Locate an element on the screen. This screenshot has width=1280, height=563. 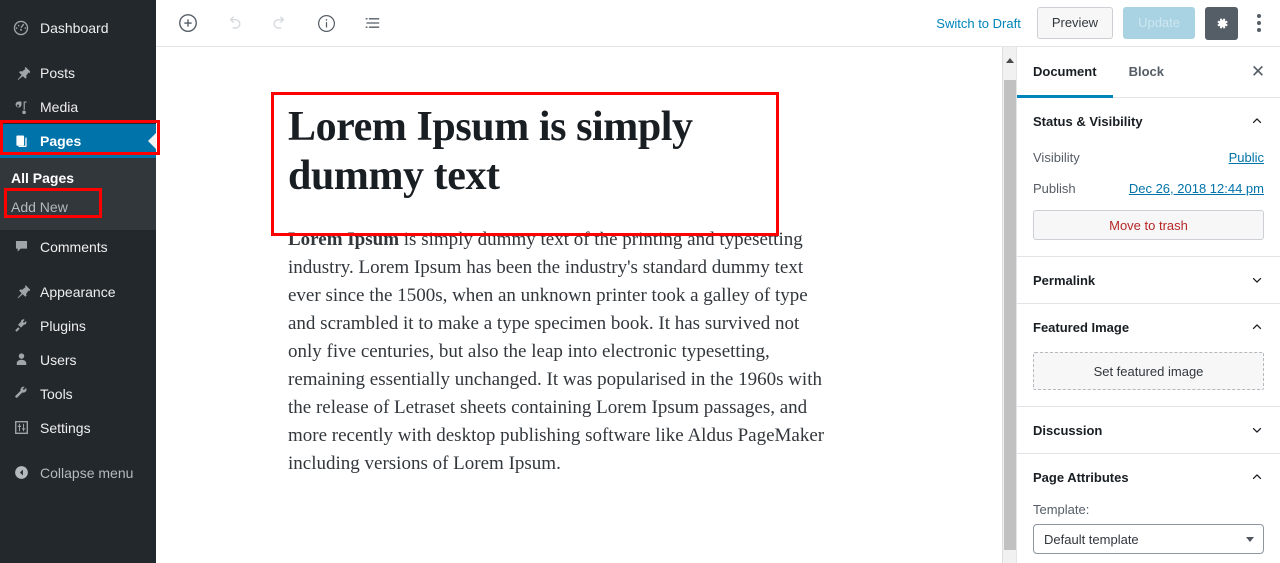
triangle-up-icon is located at coordinates (1009, 60).